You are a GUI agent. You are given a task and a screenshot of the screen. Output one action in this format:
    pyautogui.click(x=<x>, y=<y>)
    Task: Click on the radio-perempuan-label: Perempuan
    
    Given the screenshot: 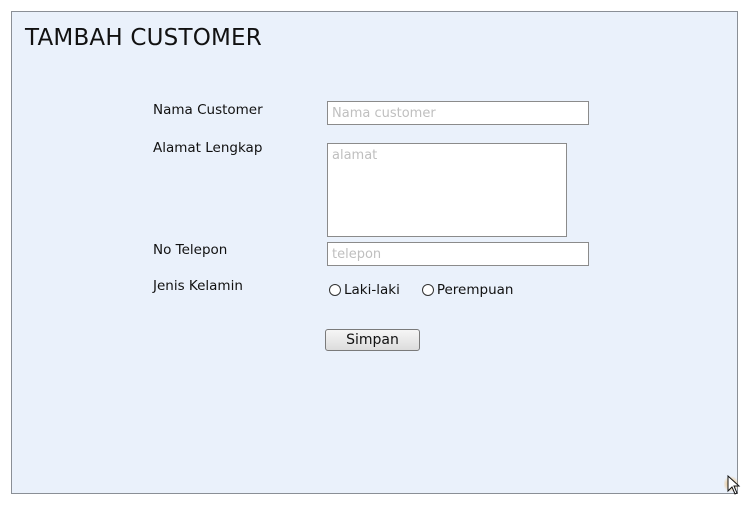 What is the action you would take?
    pyautogui.click(x=475, y=290)
    